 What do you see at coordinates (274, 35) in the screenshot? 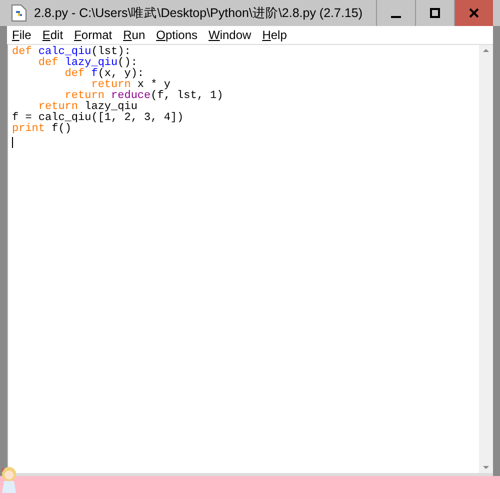
I see `menu-item: Help` at bounding box center [274, 35].